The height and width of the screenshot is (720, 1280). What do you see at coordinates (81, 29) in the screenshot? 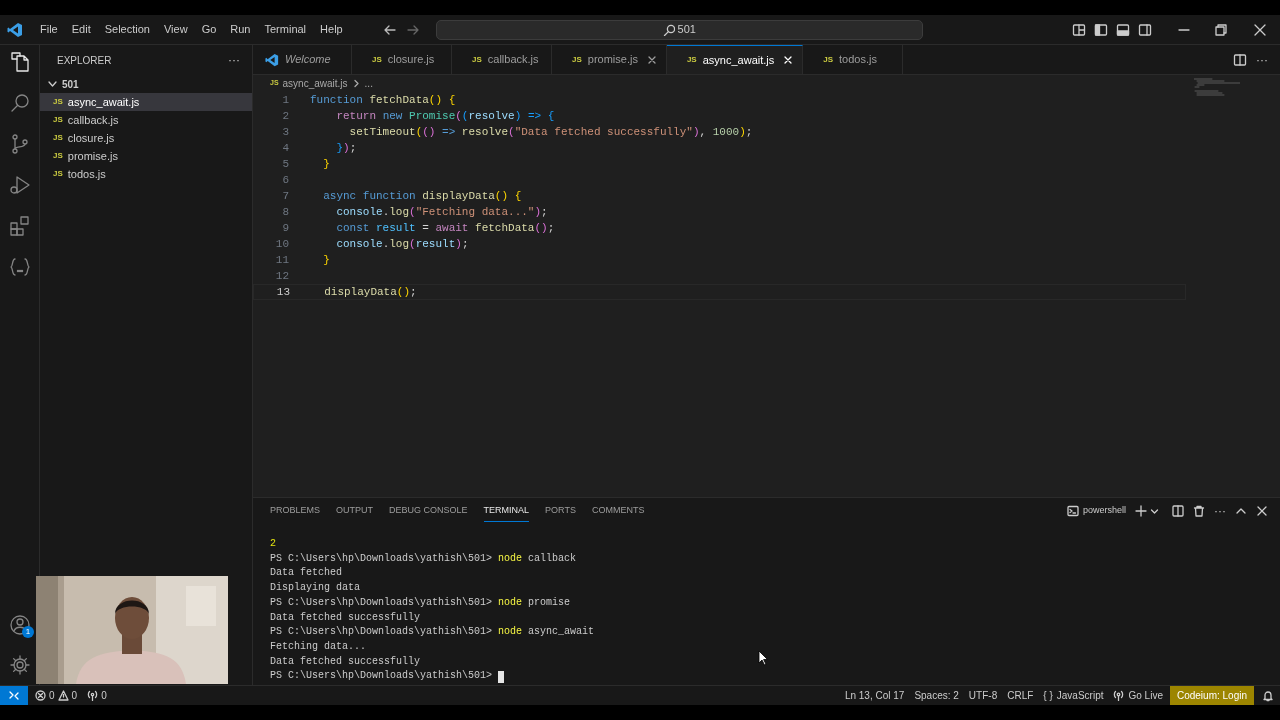
I see `menu-item: Edit` at bounding box center [81, 29].